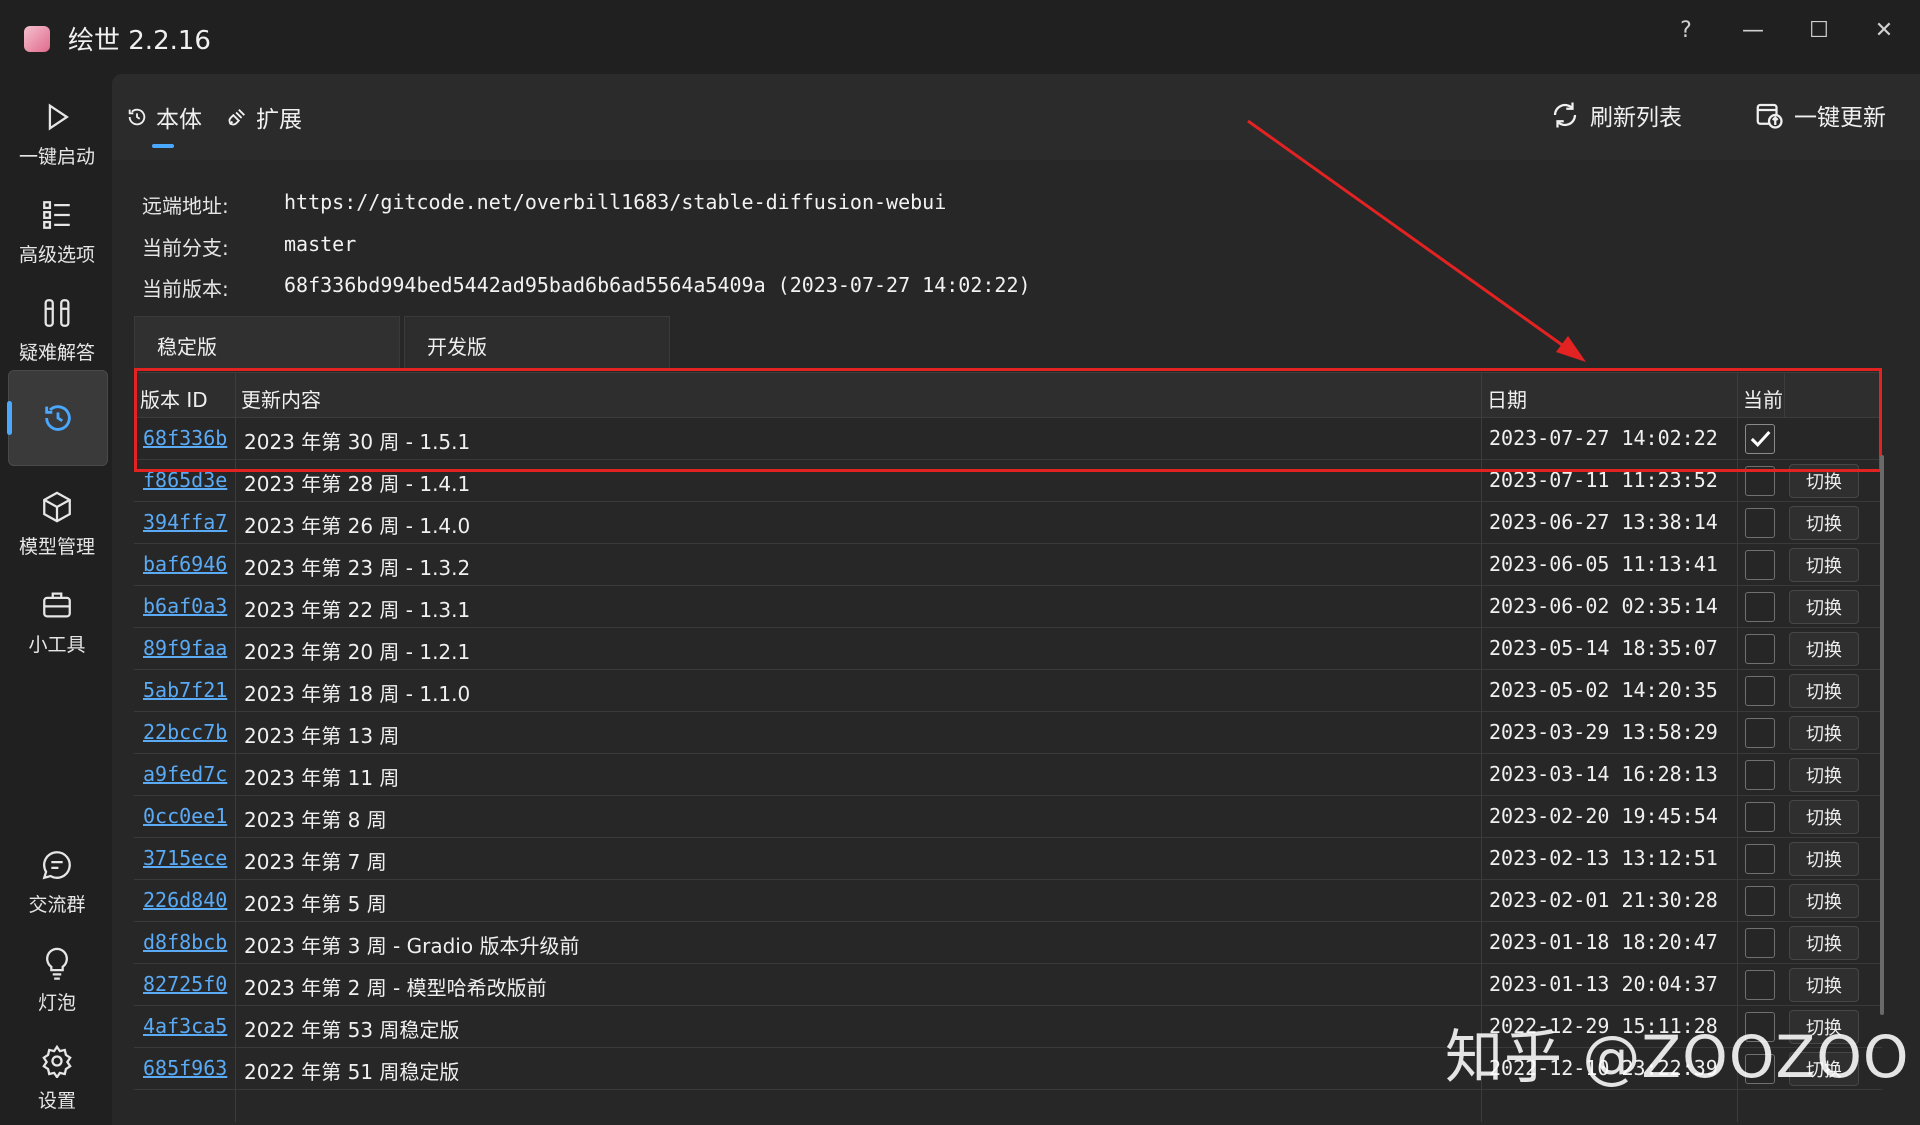 Image resolution: width=1920 pixels, height=1125 pixels. I want to click on annotation-arrow, so click(1416, 240).